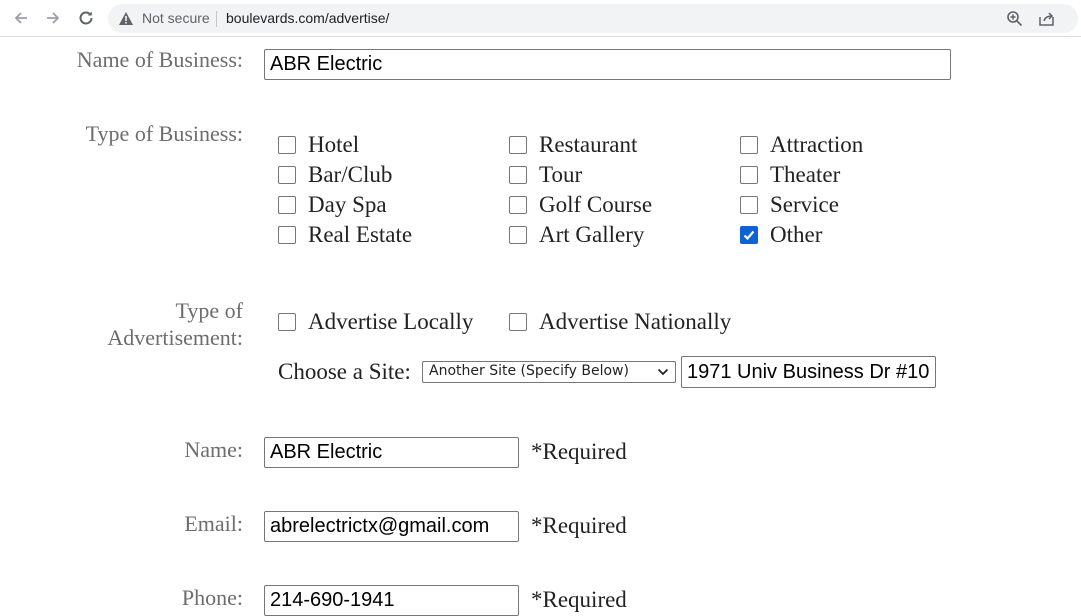 This screenshot has height=616, width=1081. What do you see at coordinates (596, 204) in the screenshot?
I see `checkbox-label: Golf Course` at bounding box center [596, 204].